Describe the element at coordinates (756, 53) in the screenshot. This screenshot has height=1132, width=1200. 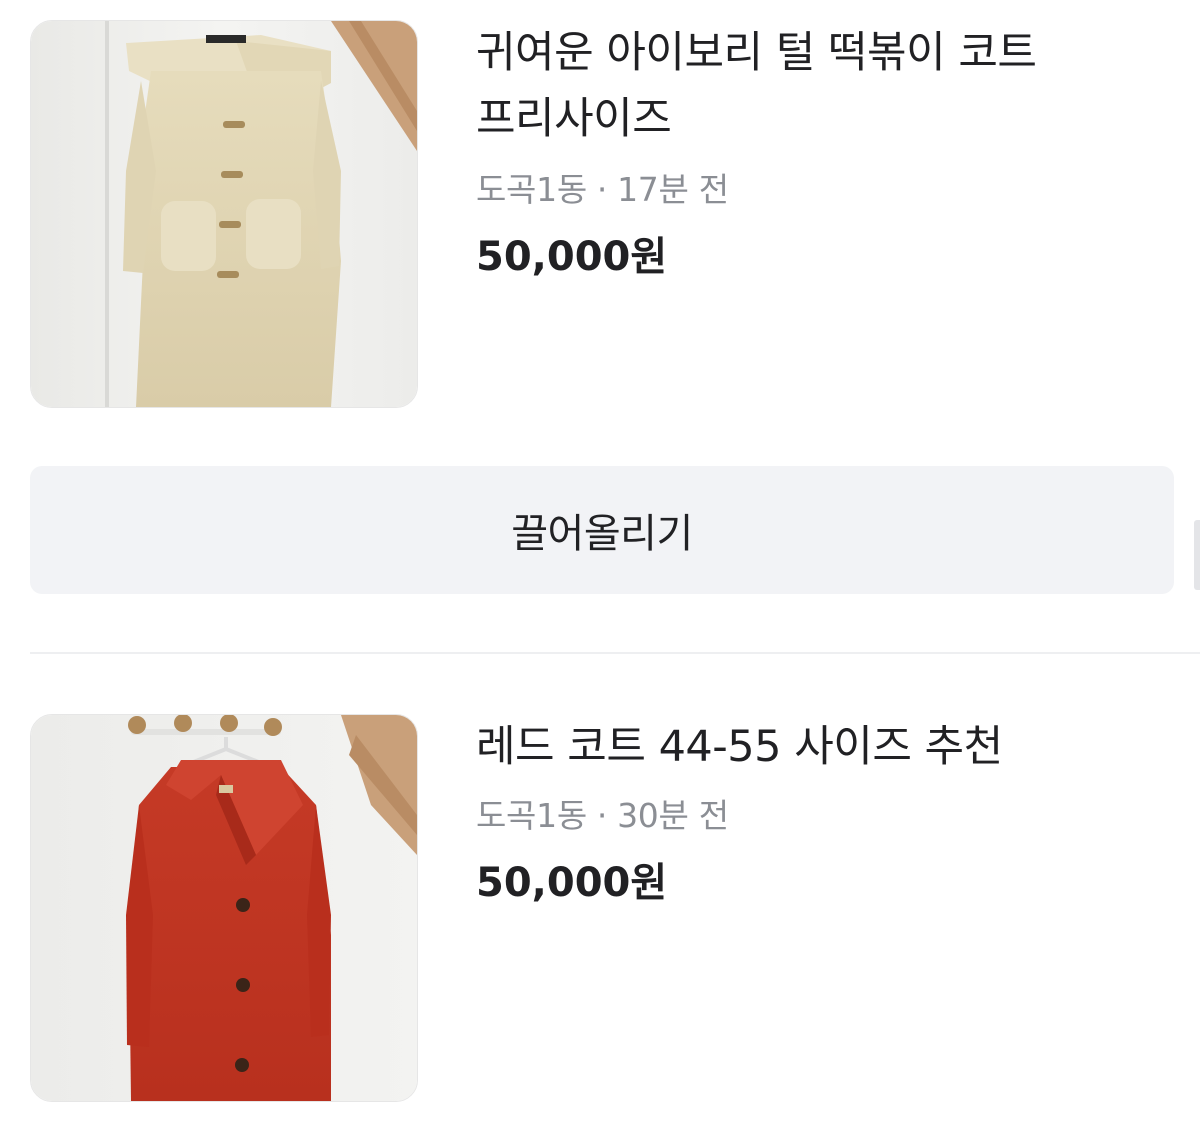
I see `listing-title-line1: 귀여운 아이보리 털 떡볶이 코트` at that location.